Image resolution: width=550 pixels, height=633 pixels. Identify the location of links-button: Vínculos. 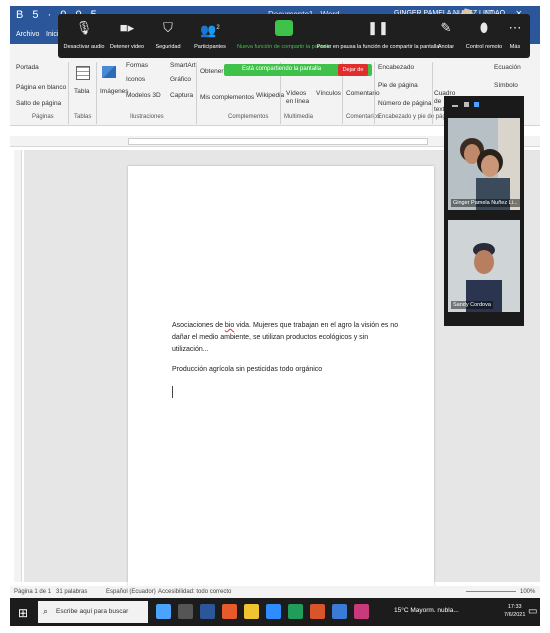
(328, 93).